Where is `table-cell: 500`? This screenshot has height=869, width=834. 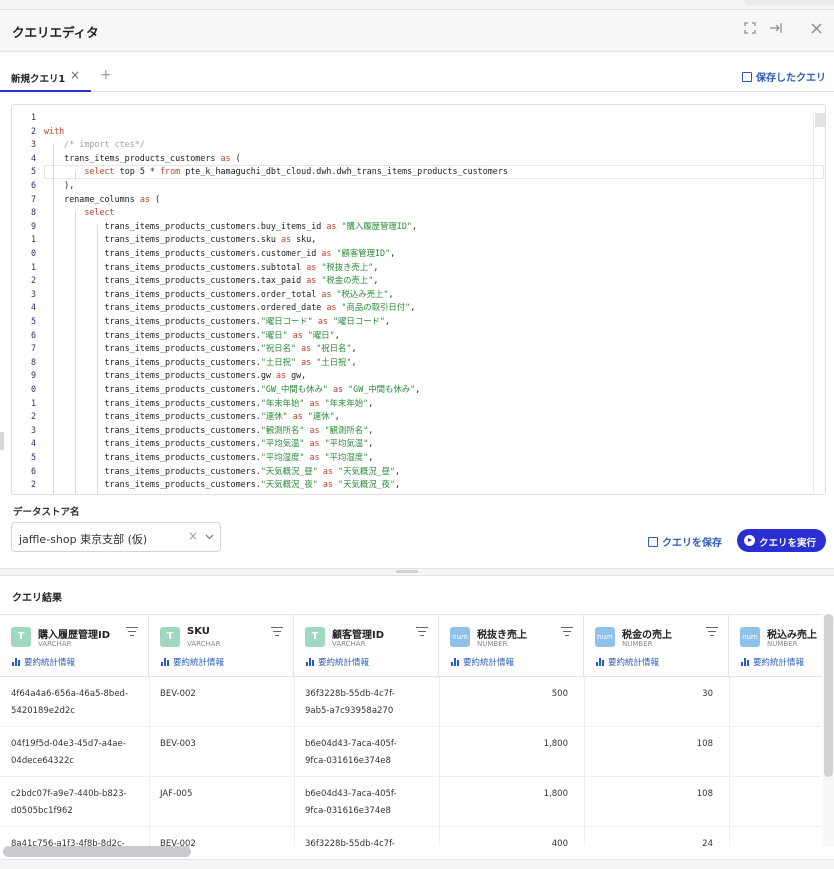
table-cell: 500 is located at coordinates (559, 694).